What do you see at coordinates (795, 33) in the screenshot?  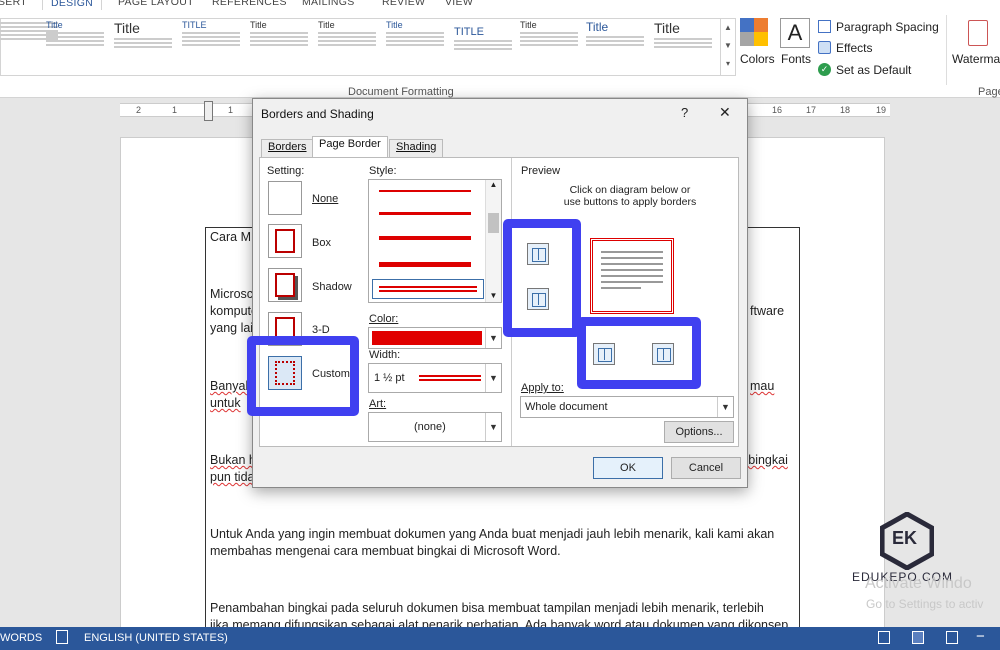 I see `fonts-icon: A` at bounding box center [795, 33].